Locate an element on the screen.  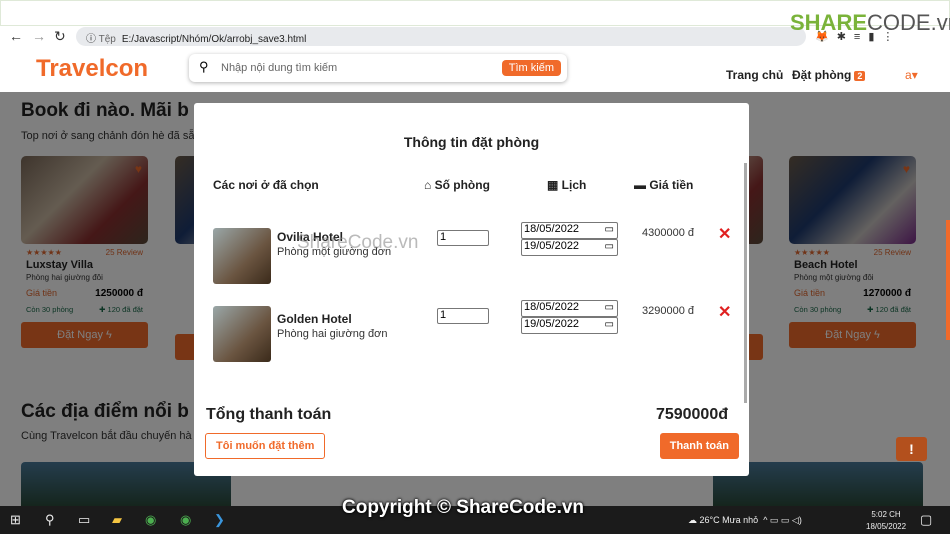
modal-title: Thông tin đặt phòng is located at coordinates (471, 142).